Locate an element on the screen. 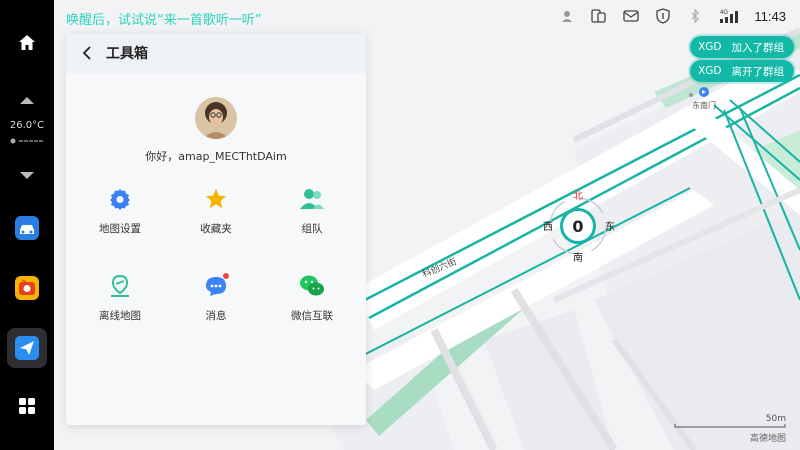 This screenshot has width=800, height=450. map-scale: 50m is located at coordinates (730, 421).